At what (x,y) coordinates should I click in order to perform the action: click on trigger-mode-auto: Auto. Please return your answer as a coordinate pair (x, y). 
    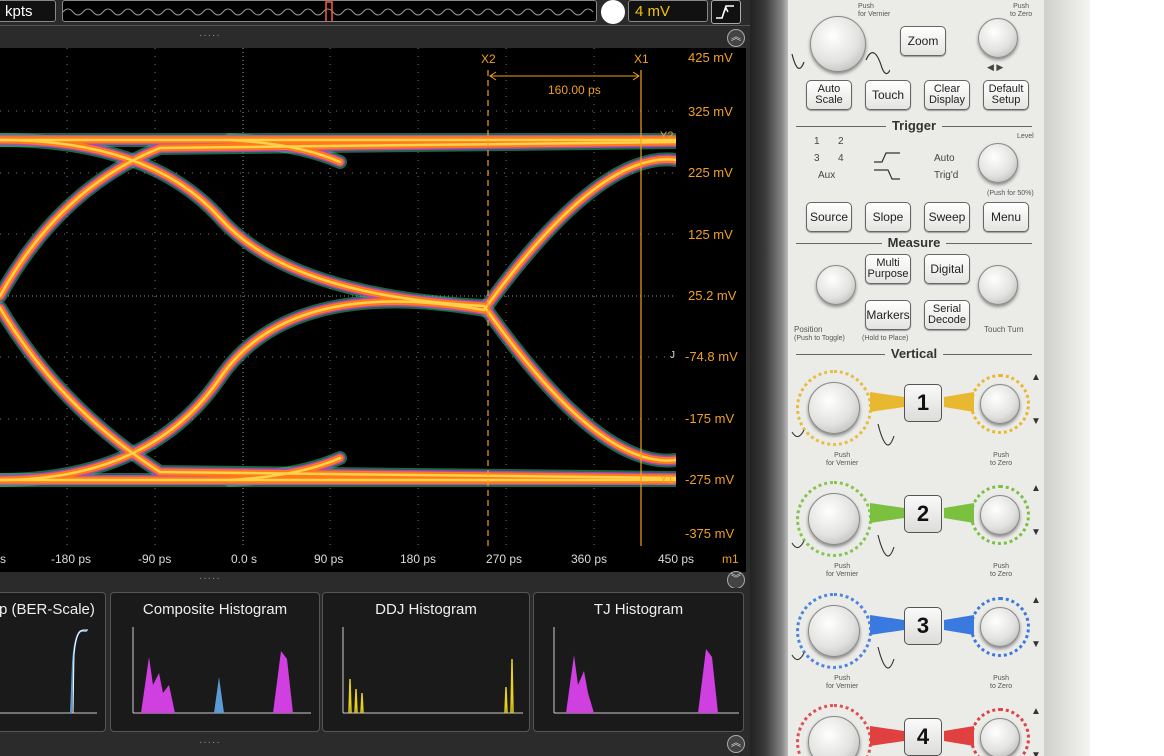
    Looking at the image, I should click on (944, 158).